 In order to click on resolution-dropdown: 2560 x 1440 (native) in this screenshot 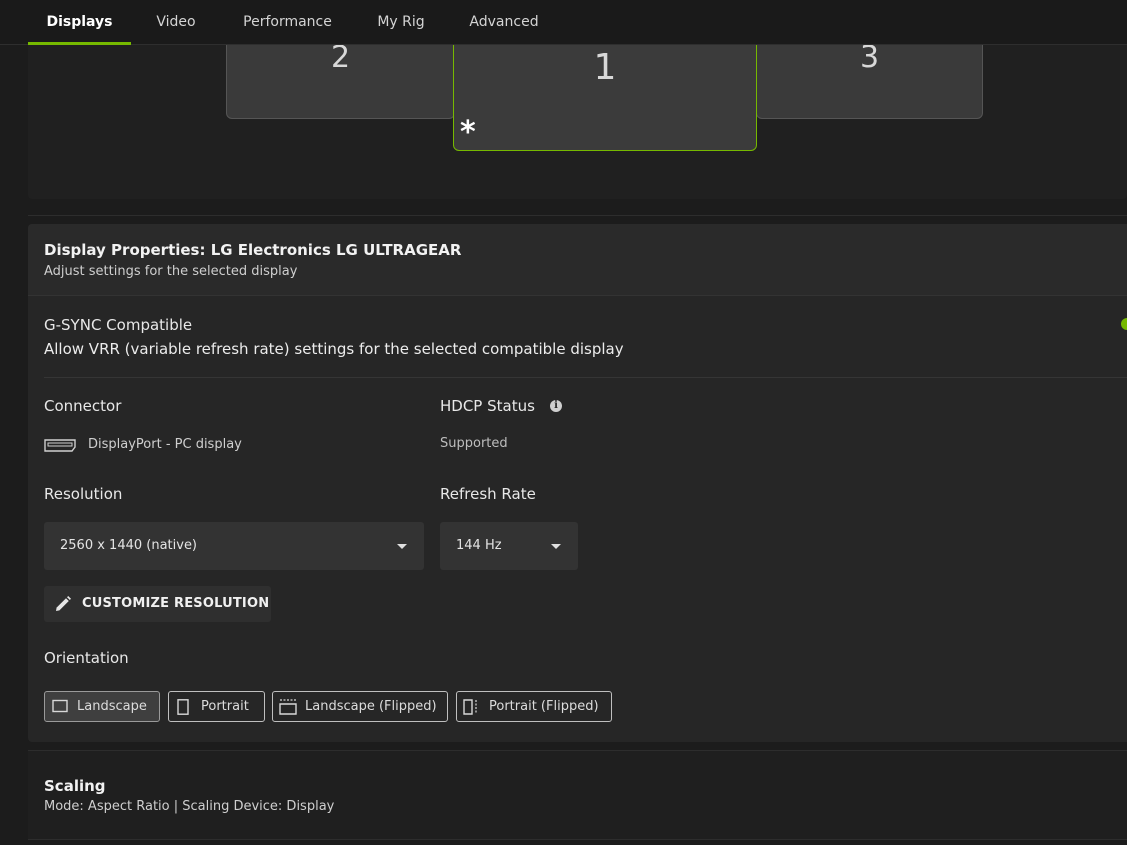, I will do `click(234, 546)`.